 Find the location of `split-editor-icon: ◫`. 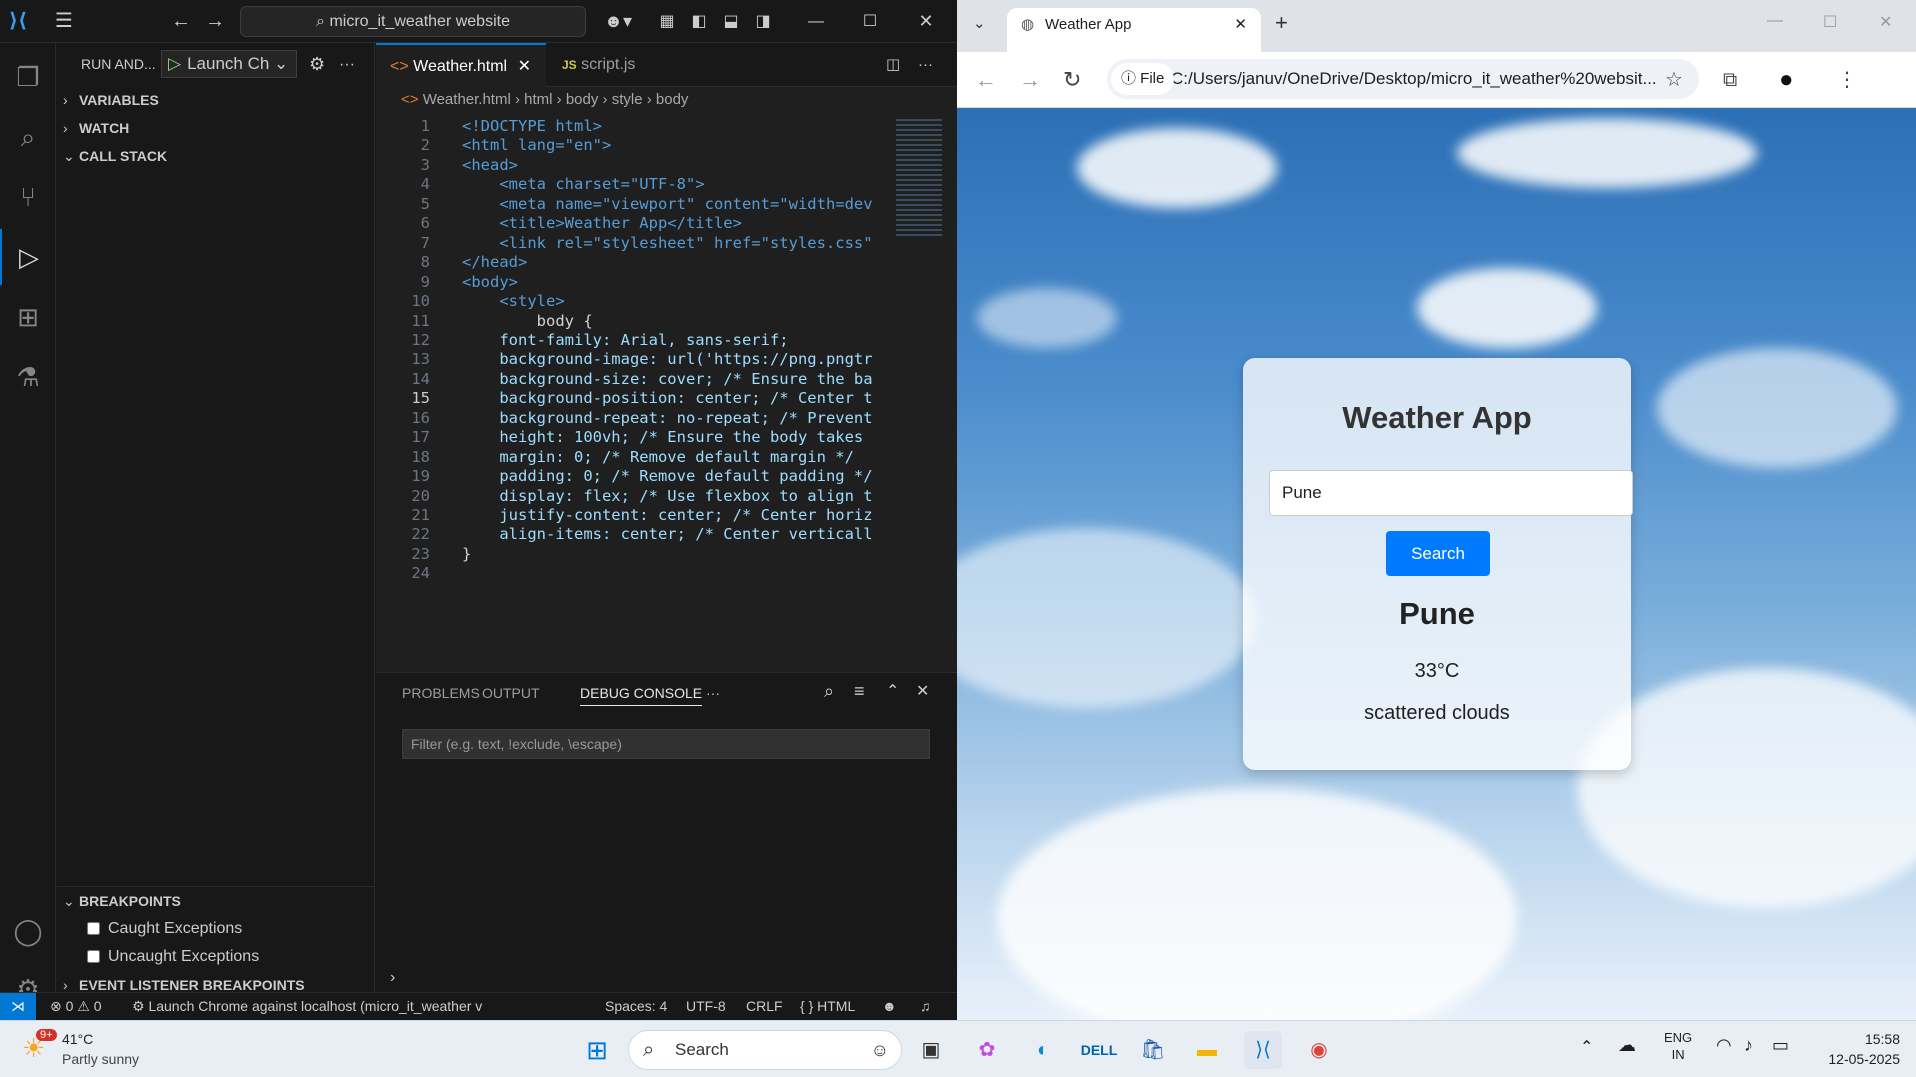

split-editor-icon: ◫ is located at coordinates (893, 65).